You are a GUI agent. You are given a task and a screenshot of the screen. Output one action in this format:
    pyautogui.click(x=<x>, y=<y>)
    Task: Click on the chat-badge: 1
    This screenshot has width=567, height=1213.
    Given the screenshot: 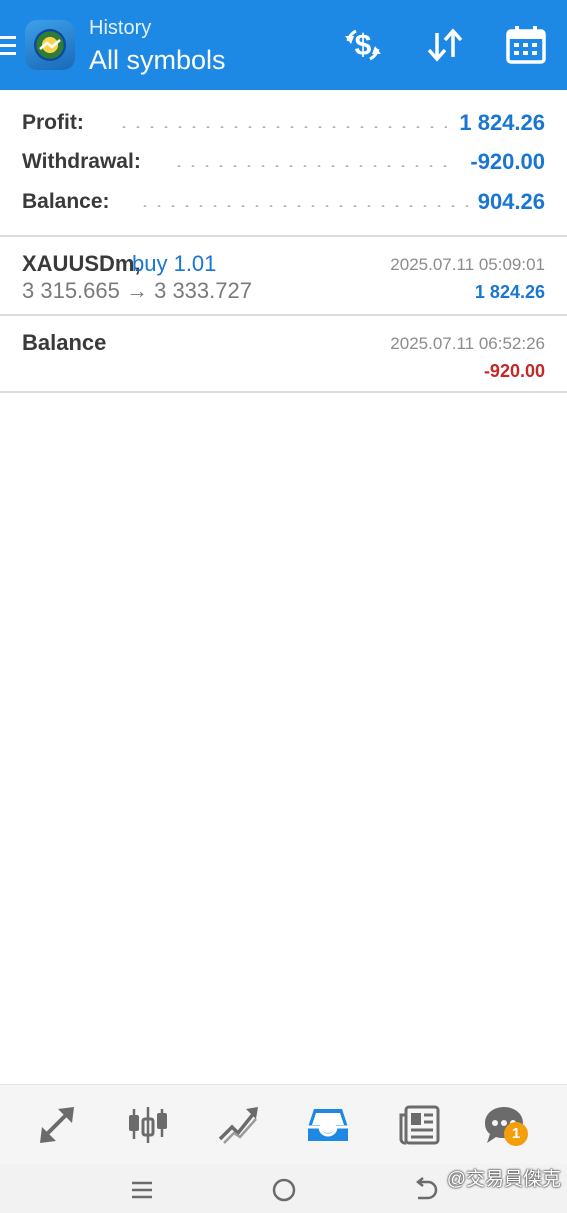 What is the action you would take?
    pyautogui.click(x=516, y=1134)
    